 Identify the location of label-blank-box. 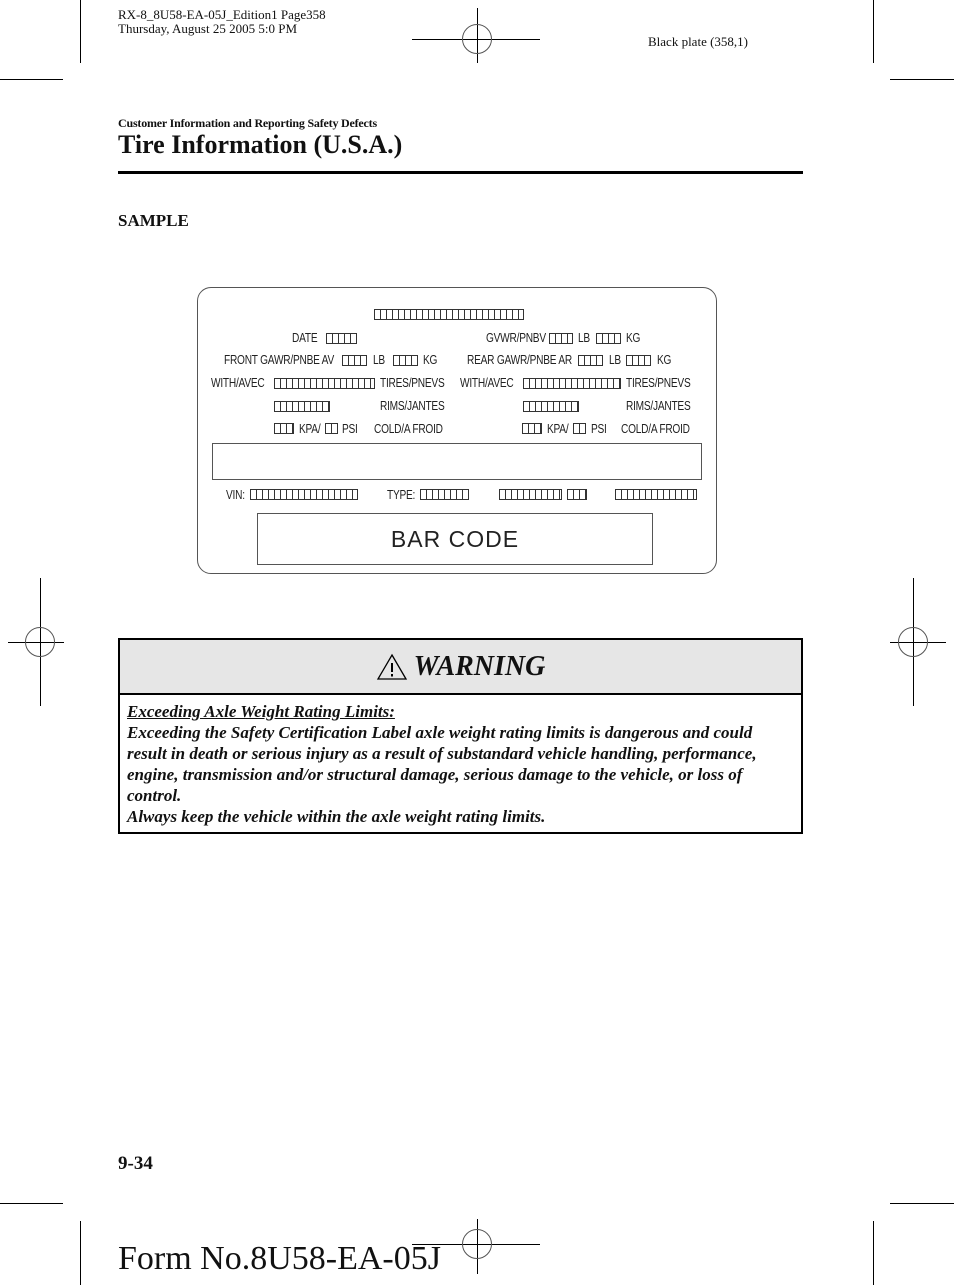
(457, 461).